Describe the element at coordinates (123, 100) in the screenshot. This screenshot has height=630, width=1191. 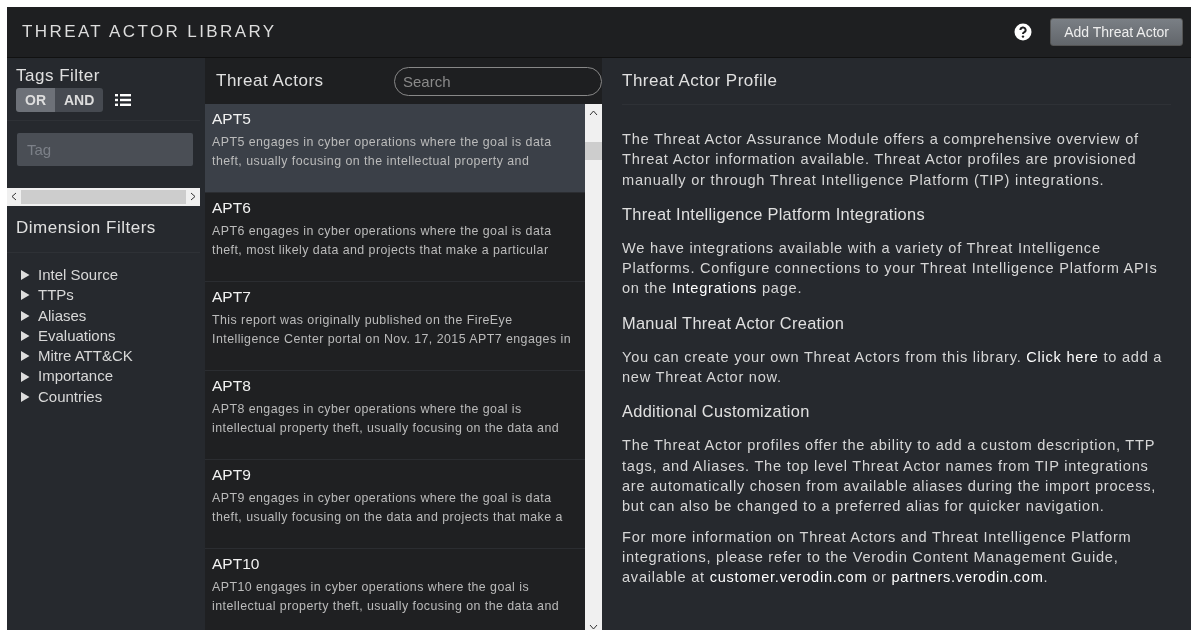
I see `list-icon` at that location.